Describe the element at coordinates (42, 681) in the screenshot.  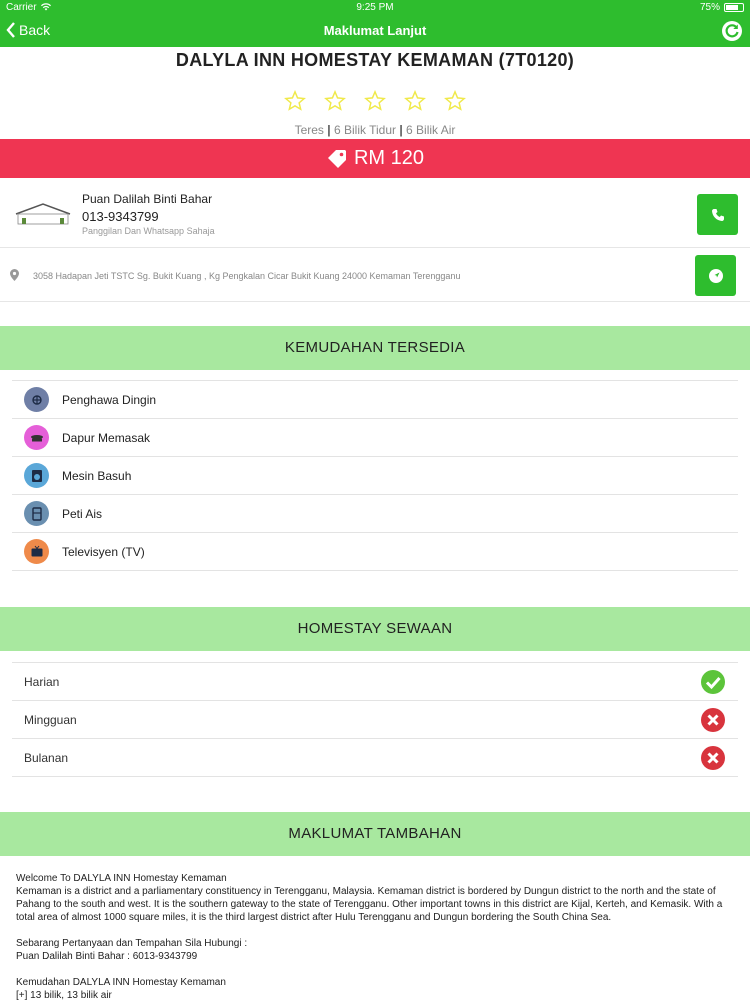
I see `rental-label: Harian` at that location.